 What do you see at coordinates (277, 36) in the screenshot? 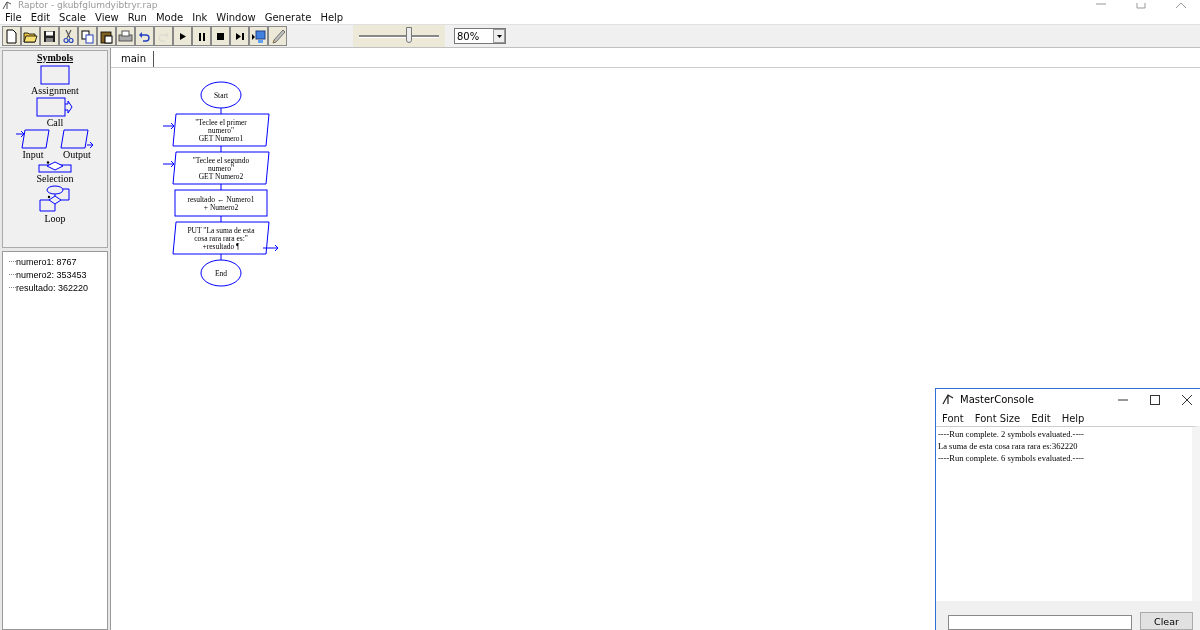
I see `pen-icon` at bounding box center [277, 36].